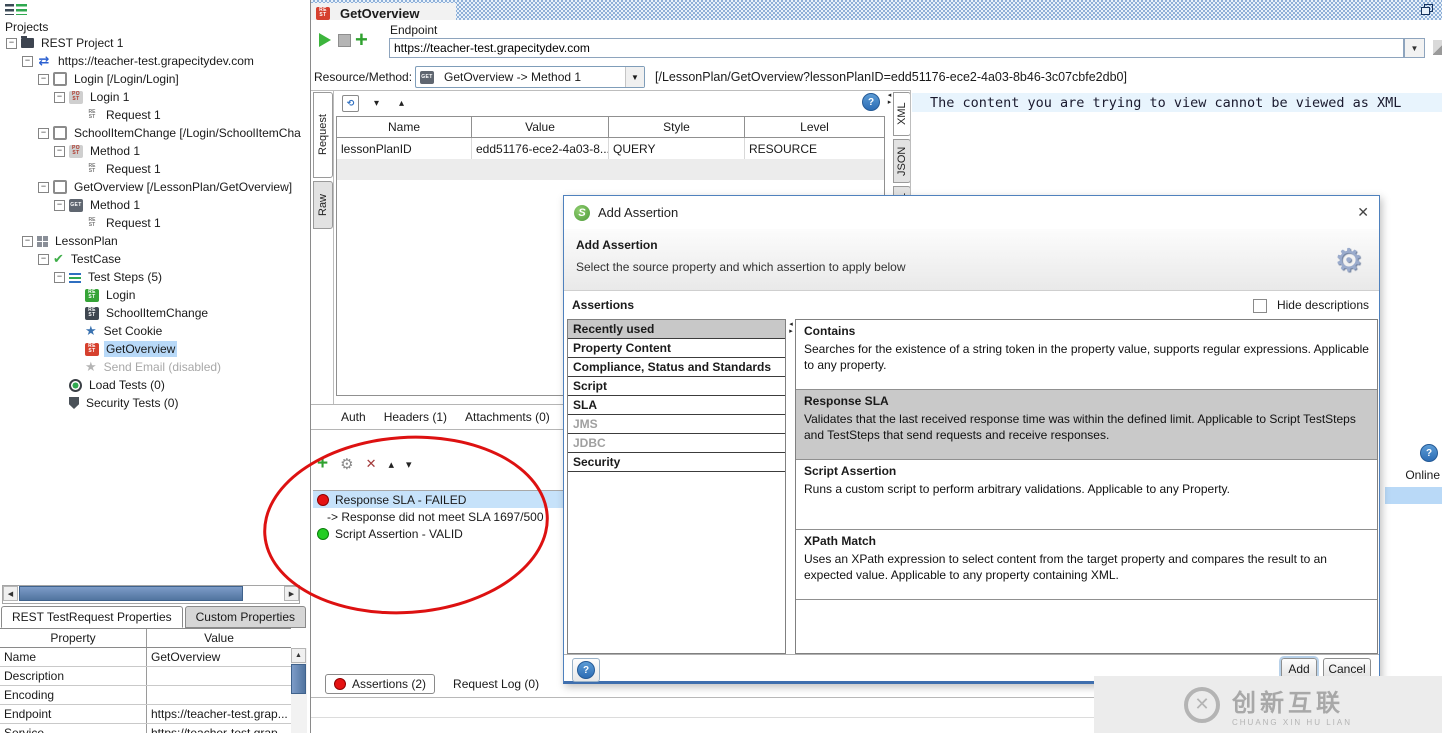  What do you see at coordinates (496, 684) in the screenshot?
I see `tab-request-log: Request Log (0)` at bounding box center [496, 684].